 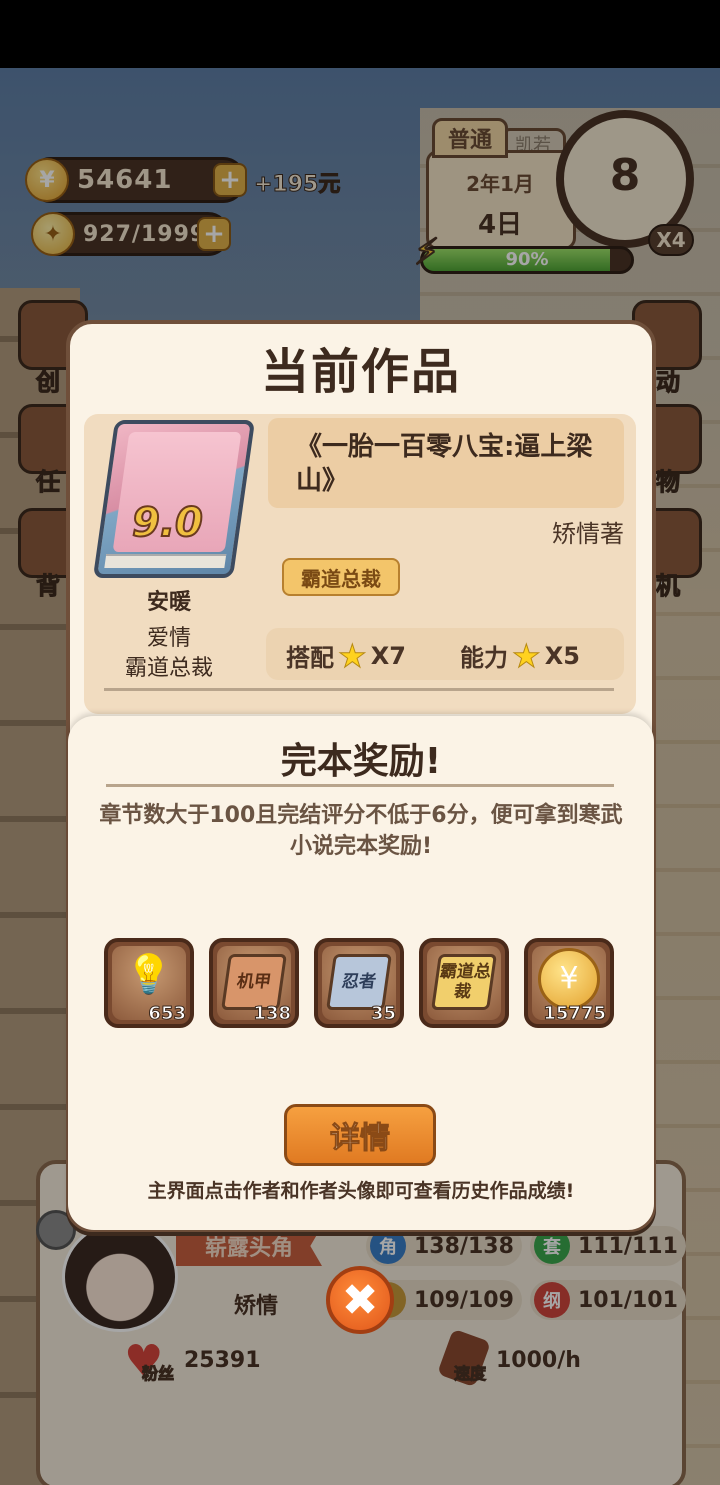 I want to click on work-title: 《一胎一百零八宝:逼上梁山》, so click(x=446, y=463).